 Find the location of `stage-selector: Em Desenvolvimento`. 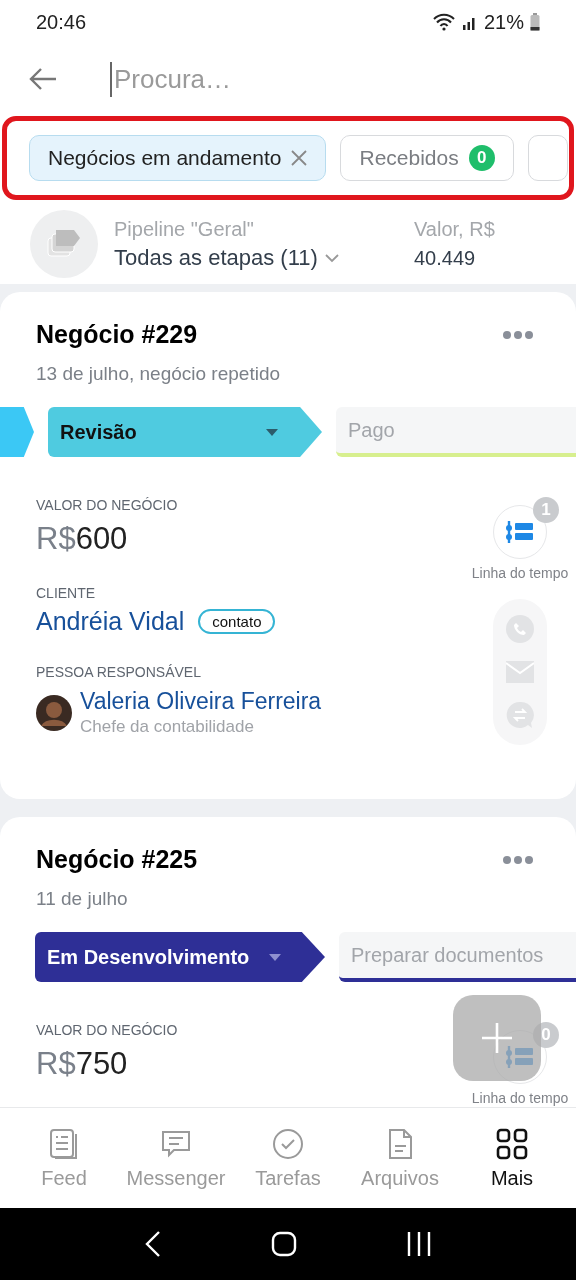

stage-selector: Em Desenvolvimento is located at coordinates (180, 957).